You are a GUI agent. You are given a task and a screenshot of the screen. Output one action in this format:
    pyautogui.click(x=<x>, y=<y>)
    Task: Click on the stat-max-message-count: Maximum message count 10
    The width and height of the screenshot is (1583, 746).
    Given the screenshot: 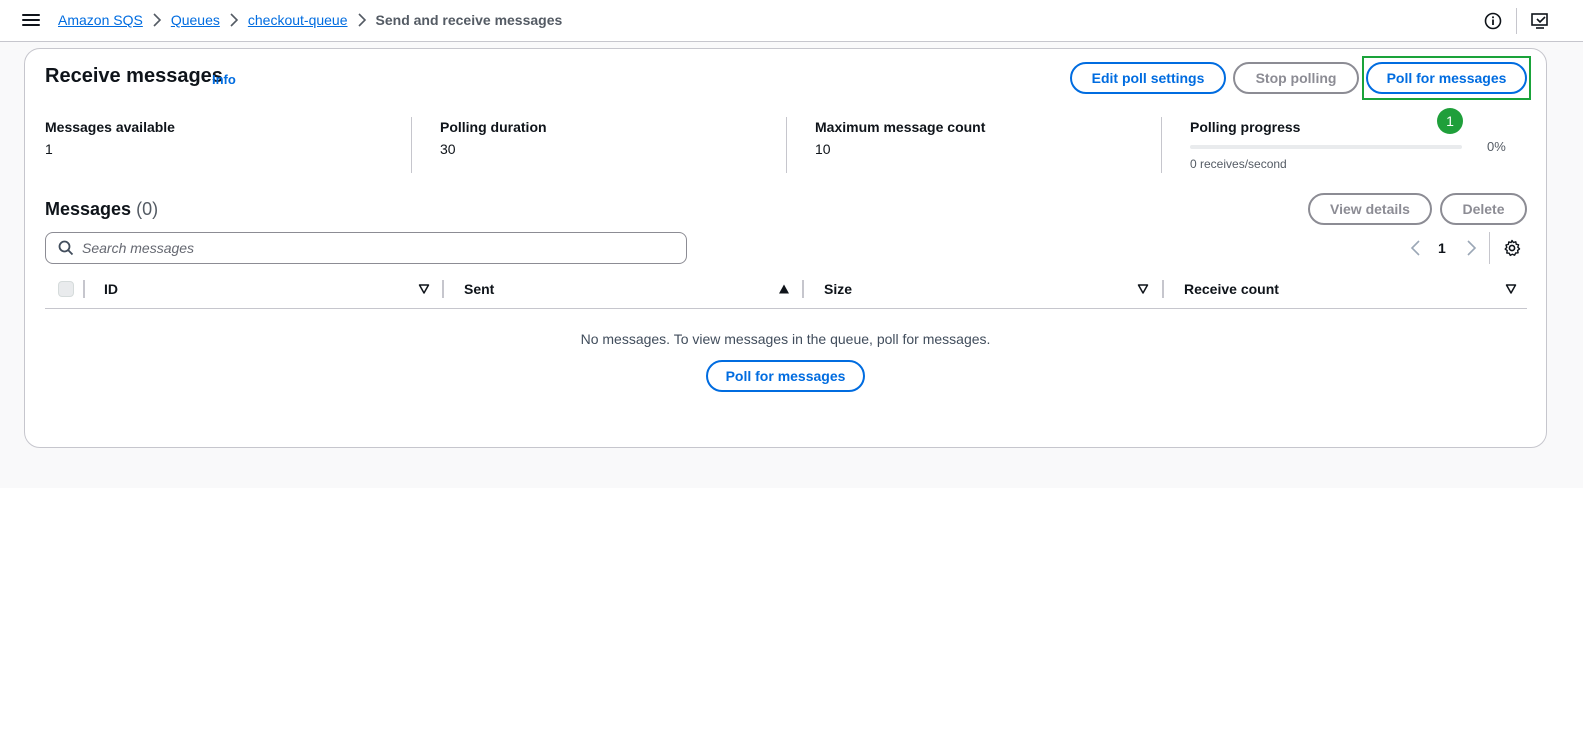 What is the action you would take?
    pyautogui.click(x=900, y=138)
    